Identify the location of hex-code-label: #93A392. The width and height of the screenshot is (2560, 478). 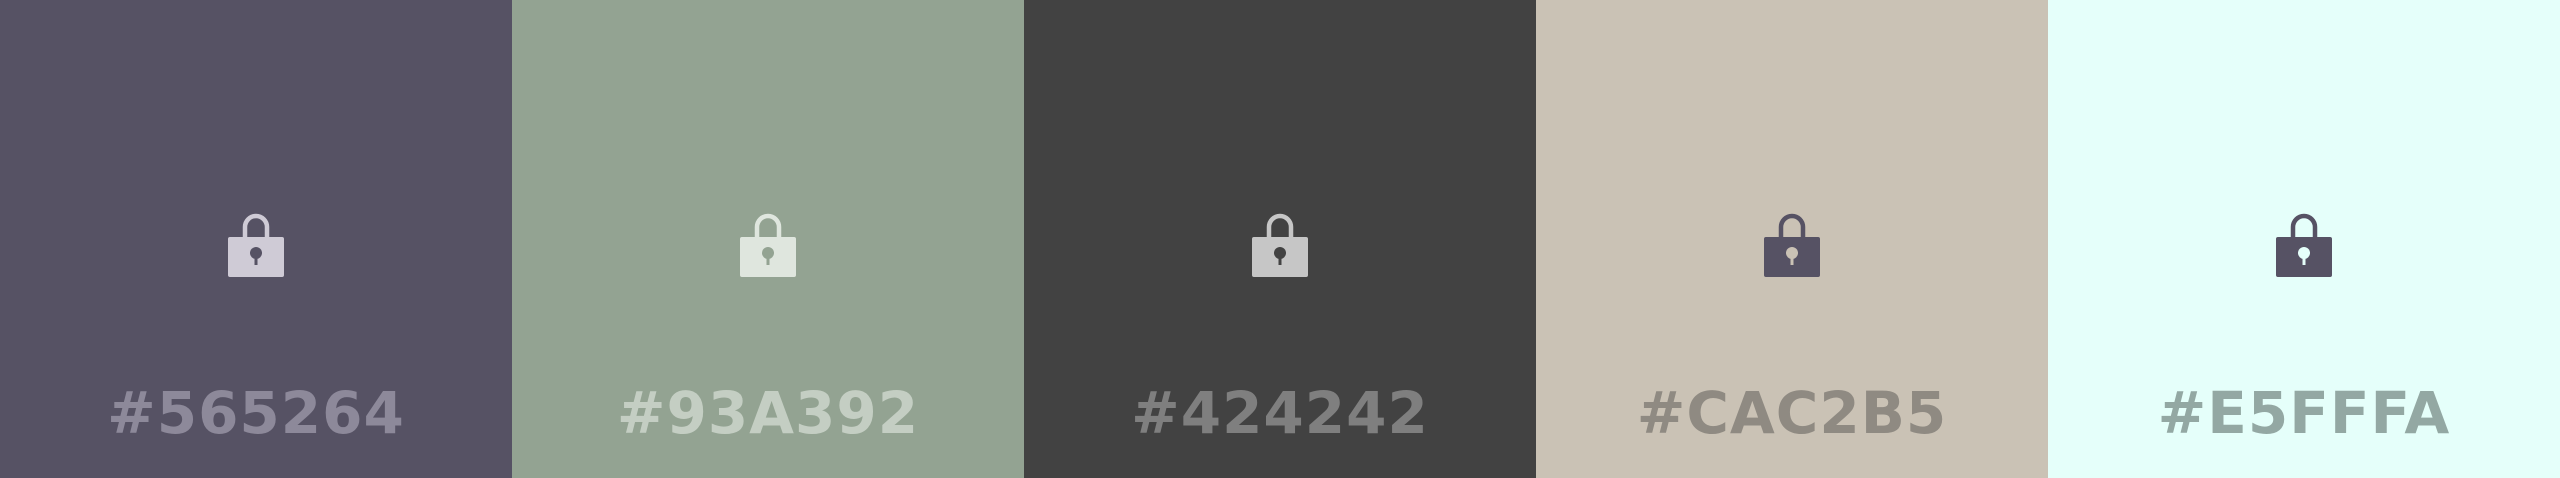
(768, 413).